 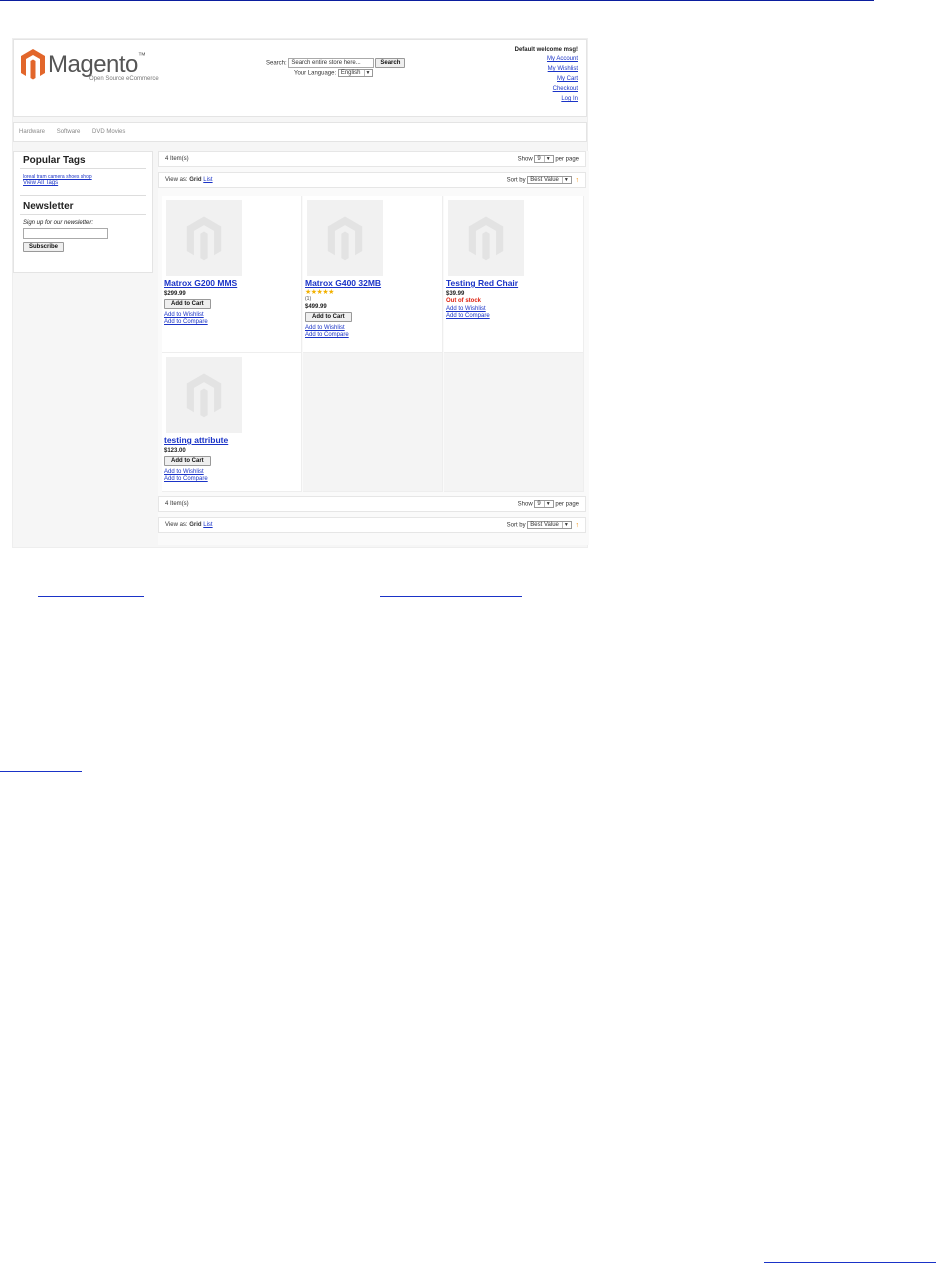 I want to click on magento-logo-icon, so click(x=33, y=64).